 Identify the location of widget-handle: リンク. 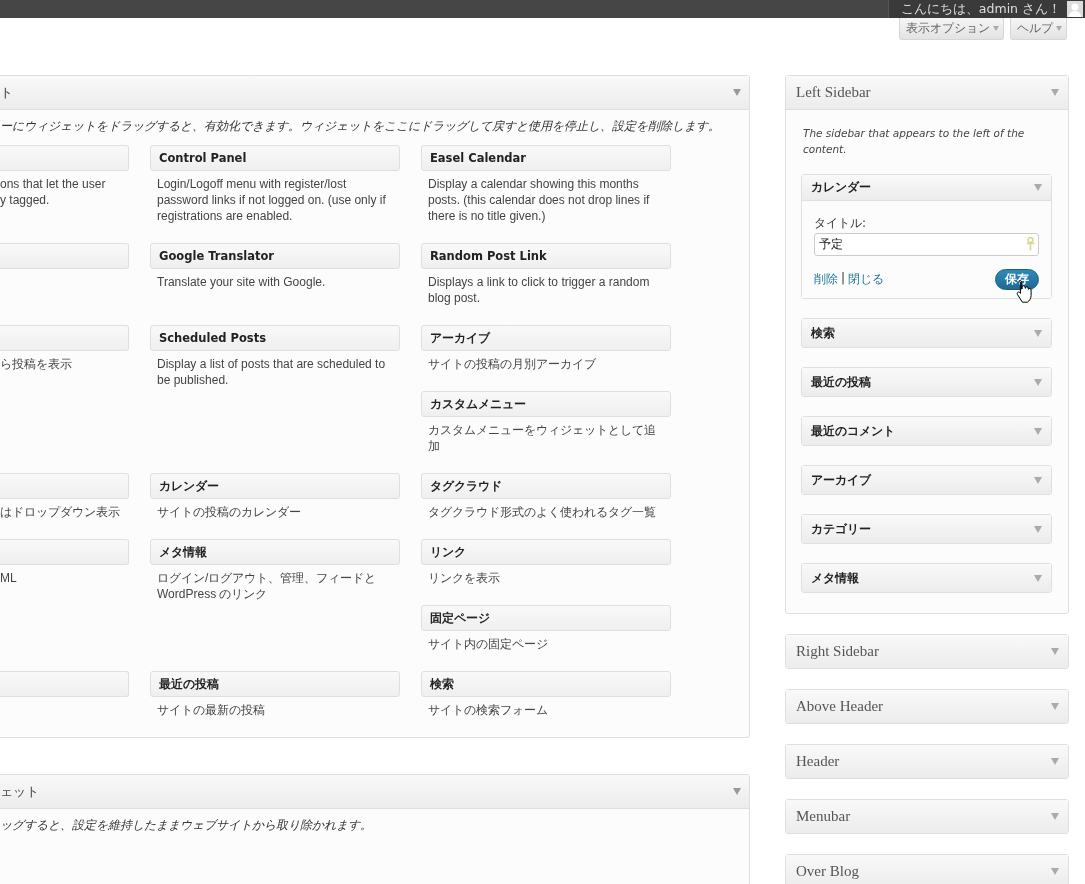
(546, 552).